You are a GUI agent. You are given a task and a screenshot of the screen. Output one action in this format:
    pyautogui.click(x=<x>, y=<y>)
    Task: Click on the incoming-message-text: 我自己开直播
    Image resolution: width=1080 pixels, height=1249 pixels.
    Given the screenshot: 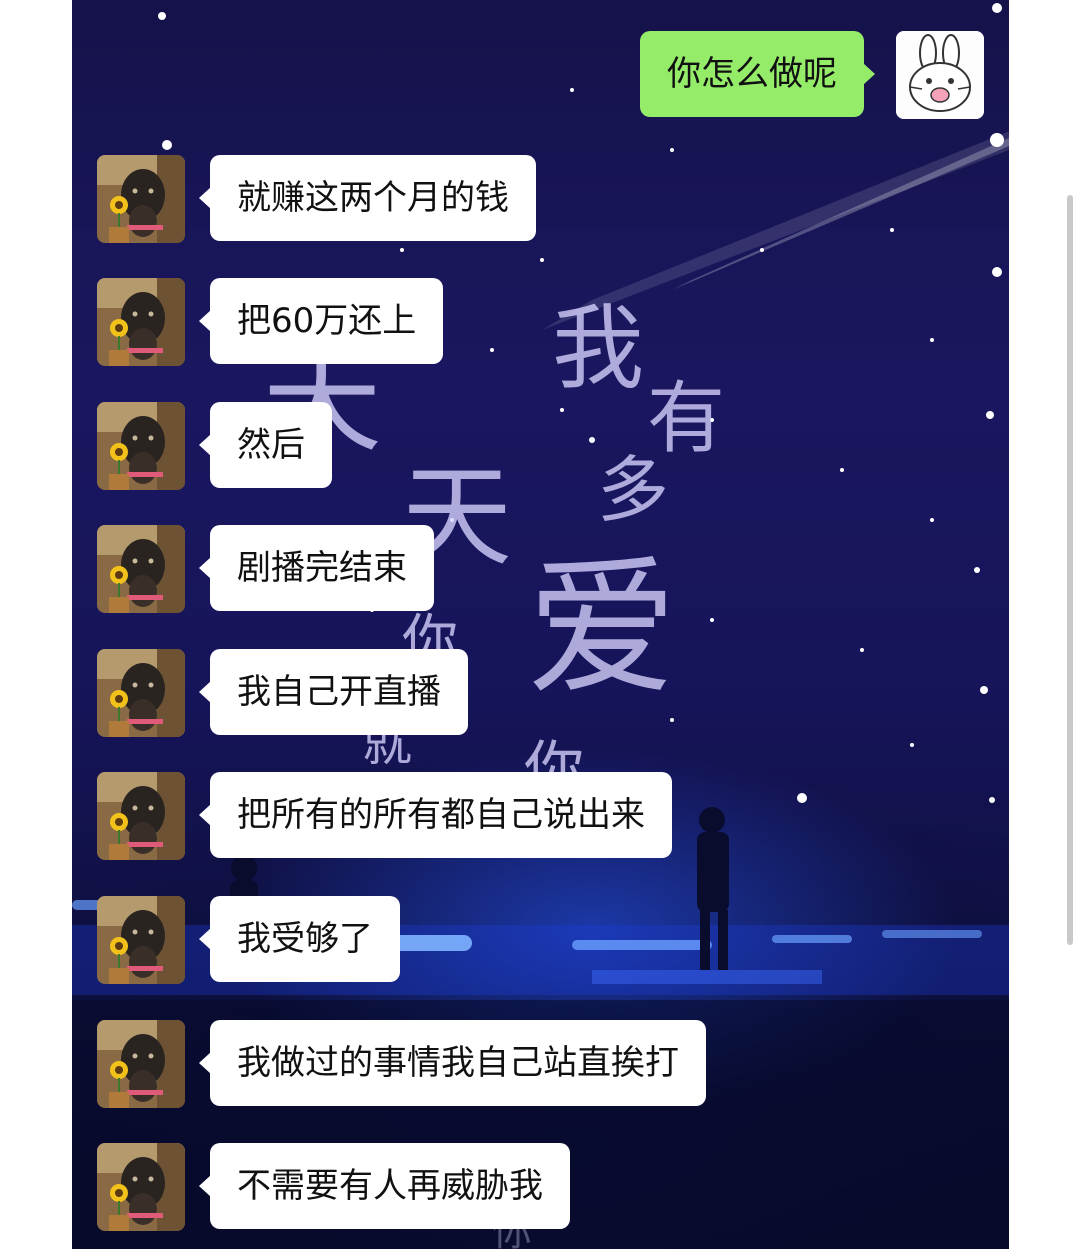 What is the action you would take?
    pyautogui.click(x=339, y=692)
    